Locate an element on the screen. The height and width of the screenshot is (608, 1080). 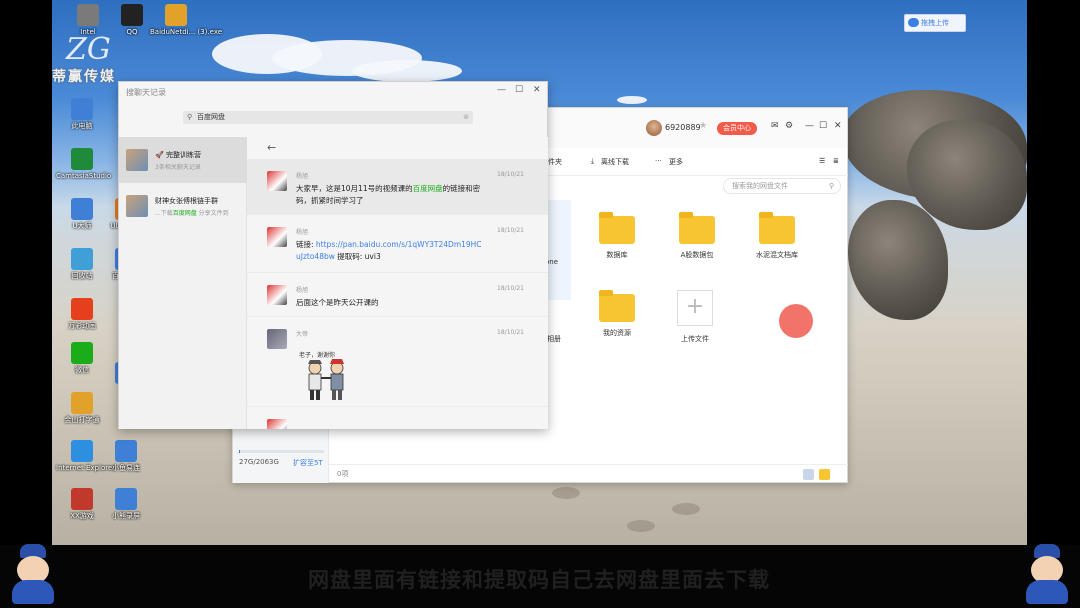
netdisk-search-placeholder: 搜索我的网盘文件 is located at coordinates (760, 186).